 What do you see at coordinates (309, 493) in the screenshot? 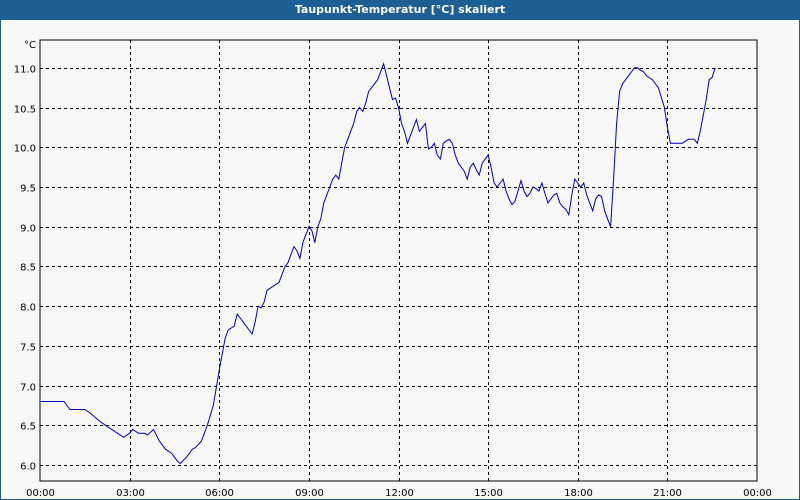
I see `x-tick-time-label: 09:00` at bounding box center [309, 493].